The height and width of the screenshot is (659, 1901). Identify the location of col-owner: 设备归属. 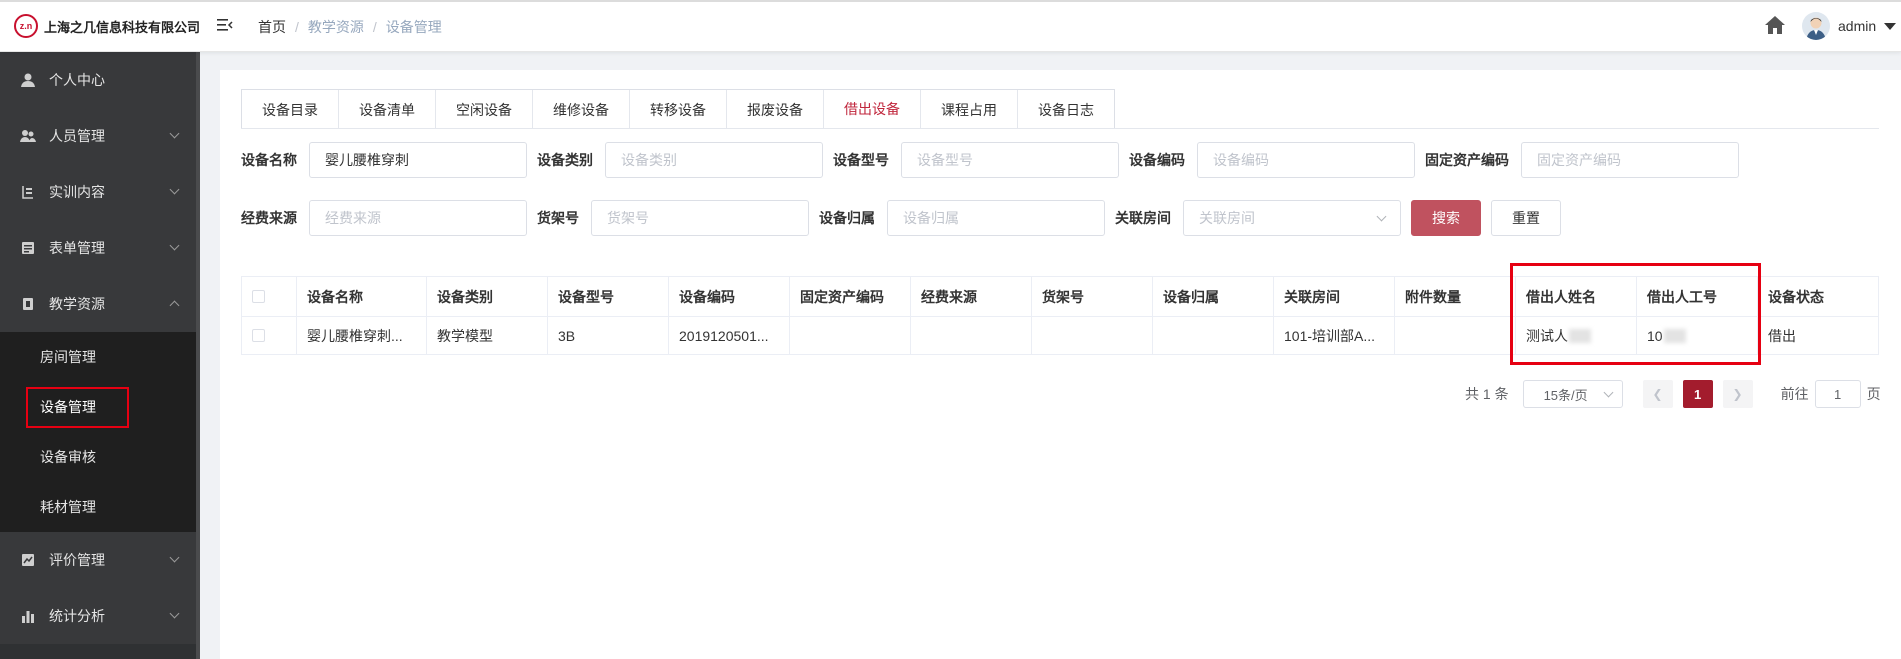
(1213, 297).